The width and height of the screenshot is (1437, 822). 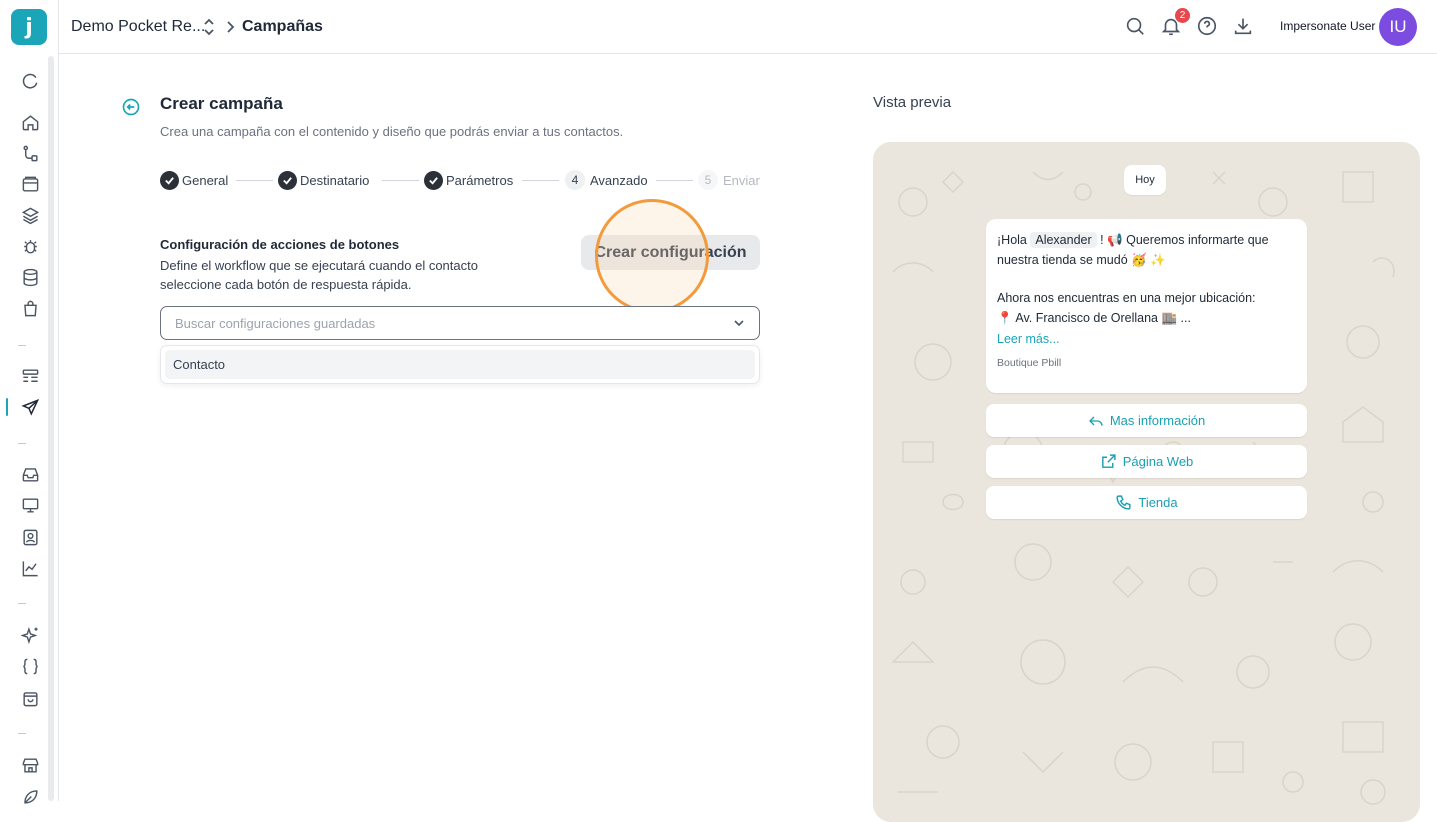 What do you see at coordinates (1184, 240) in the screenshot?
I see `message-text: ! 📢 Queremos informarte que` at bounding box center [1184, 240].